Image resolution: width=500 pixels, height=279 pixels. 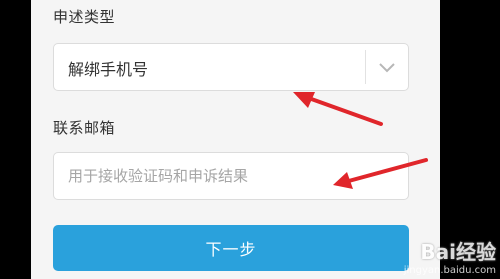 What do you see at coordinates (338, 109) in the screenshot?
I see `arrow-to-appeal-type` at bounding box center [338, 109].